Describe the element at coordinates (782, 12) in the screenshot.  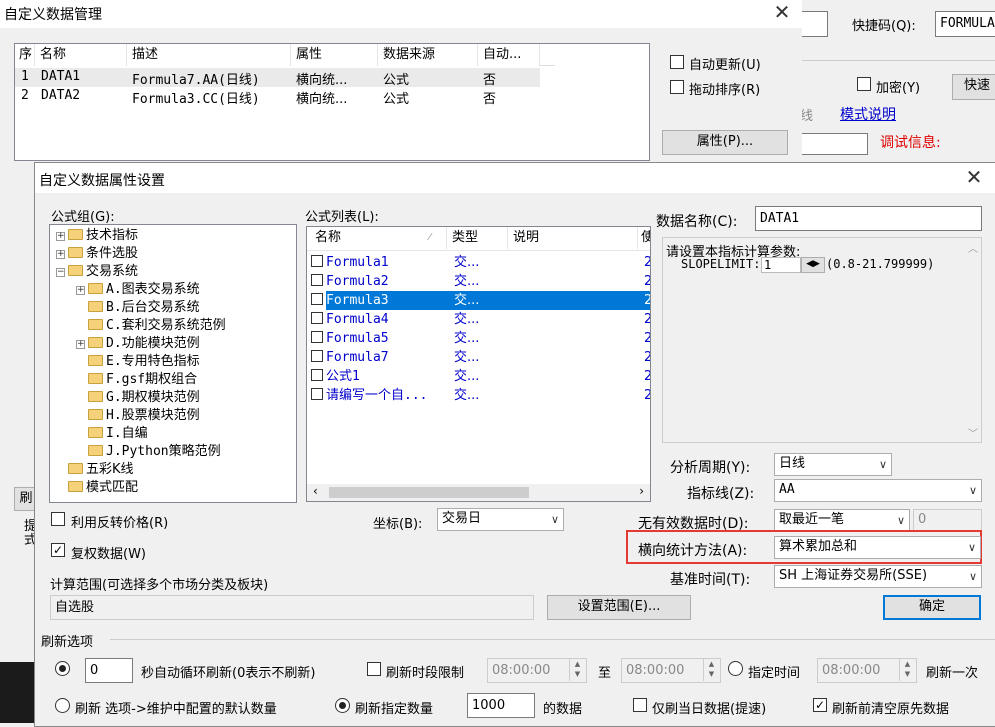
I see `manager-close-icon: ✕` at that location.